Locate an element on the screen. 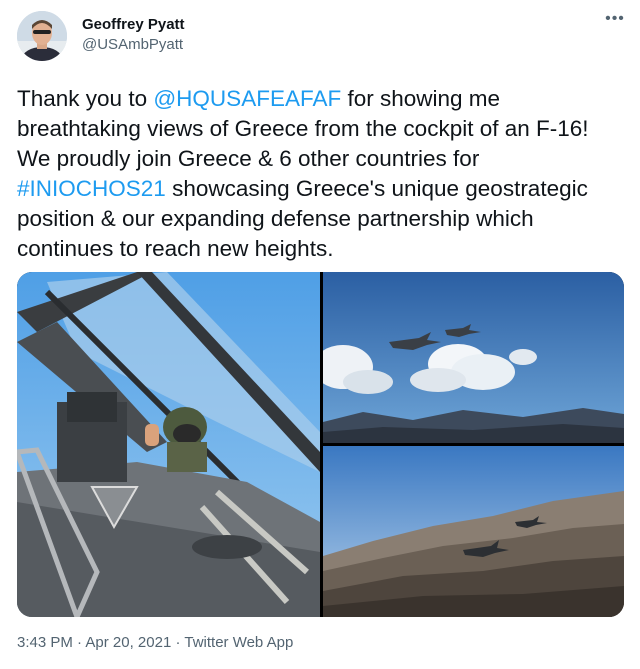  hashtag-link: #INIOCHOS21 is located at coordinates (91, 188).